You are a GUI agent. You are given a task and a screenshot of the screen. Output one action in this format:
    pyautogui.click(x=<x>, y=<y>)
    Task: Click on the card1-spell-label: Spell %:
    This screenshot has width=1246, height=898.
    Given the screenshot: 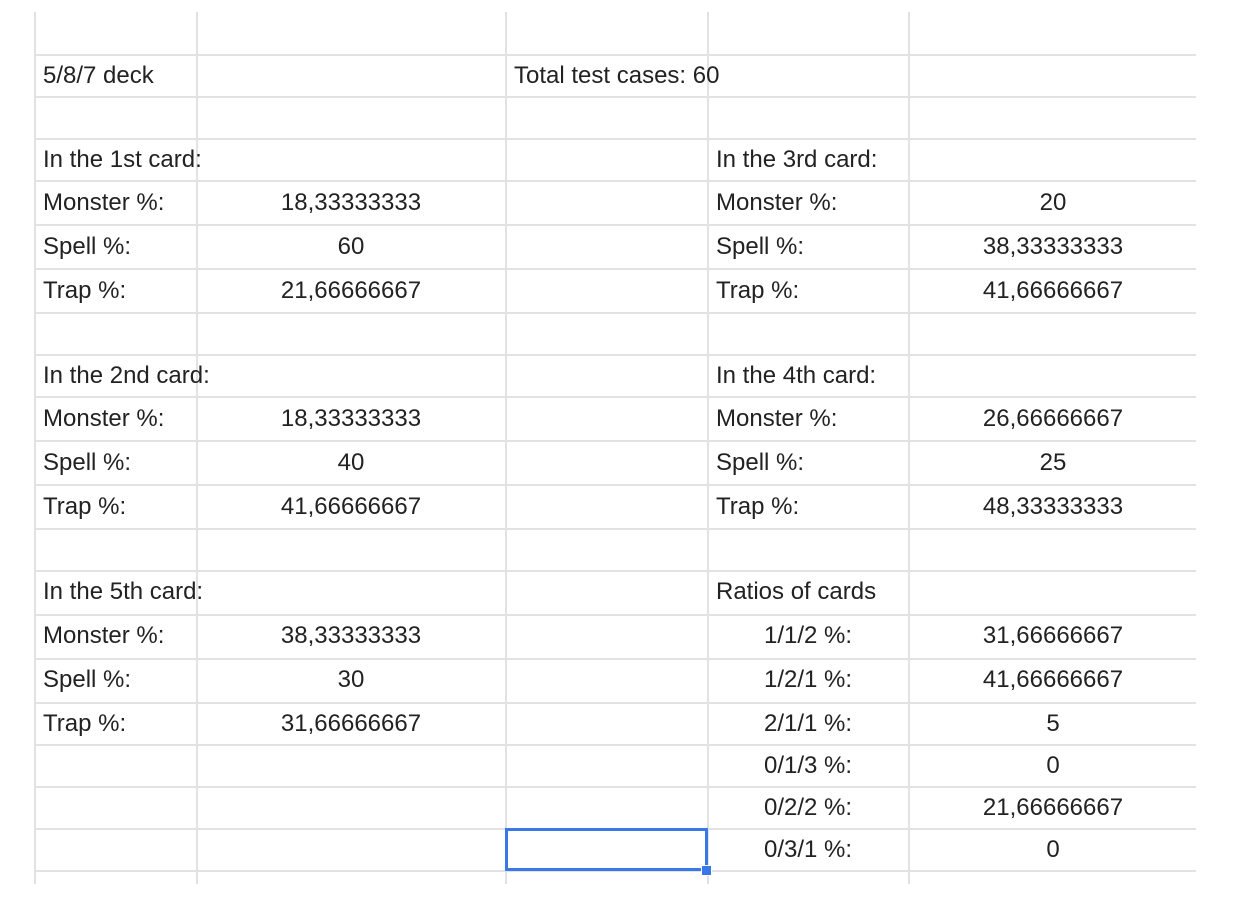 What is the action you would take?
    pyautogui.click(x=115, y=247)
    